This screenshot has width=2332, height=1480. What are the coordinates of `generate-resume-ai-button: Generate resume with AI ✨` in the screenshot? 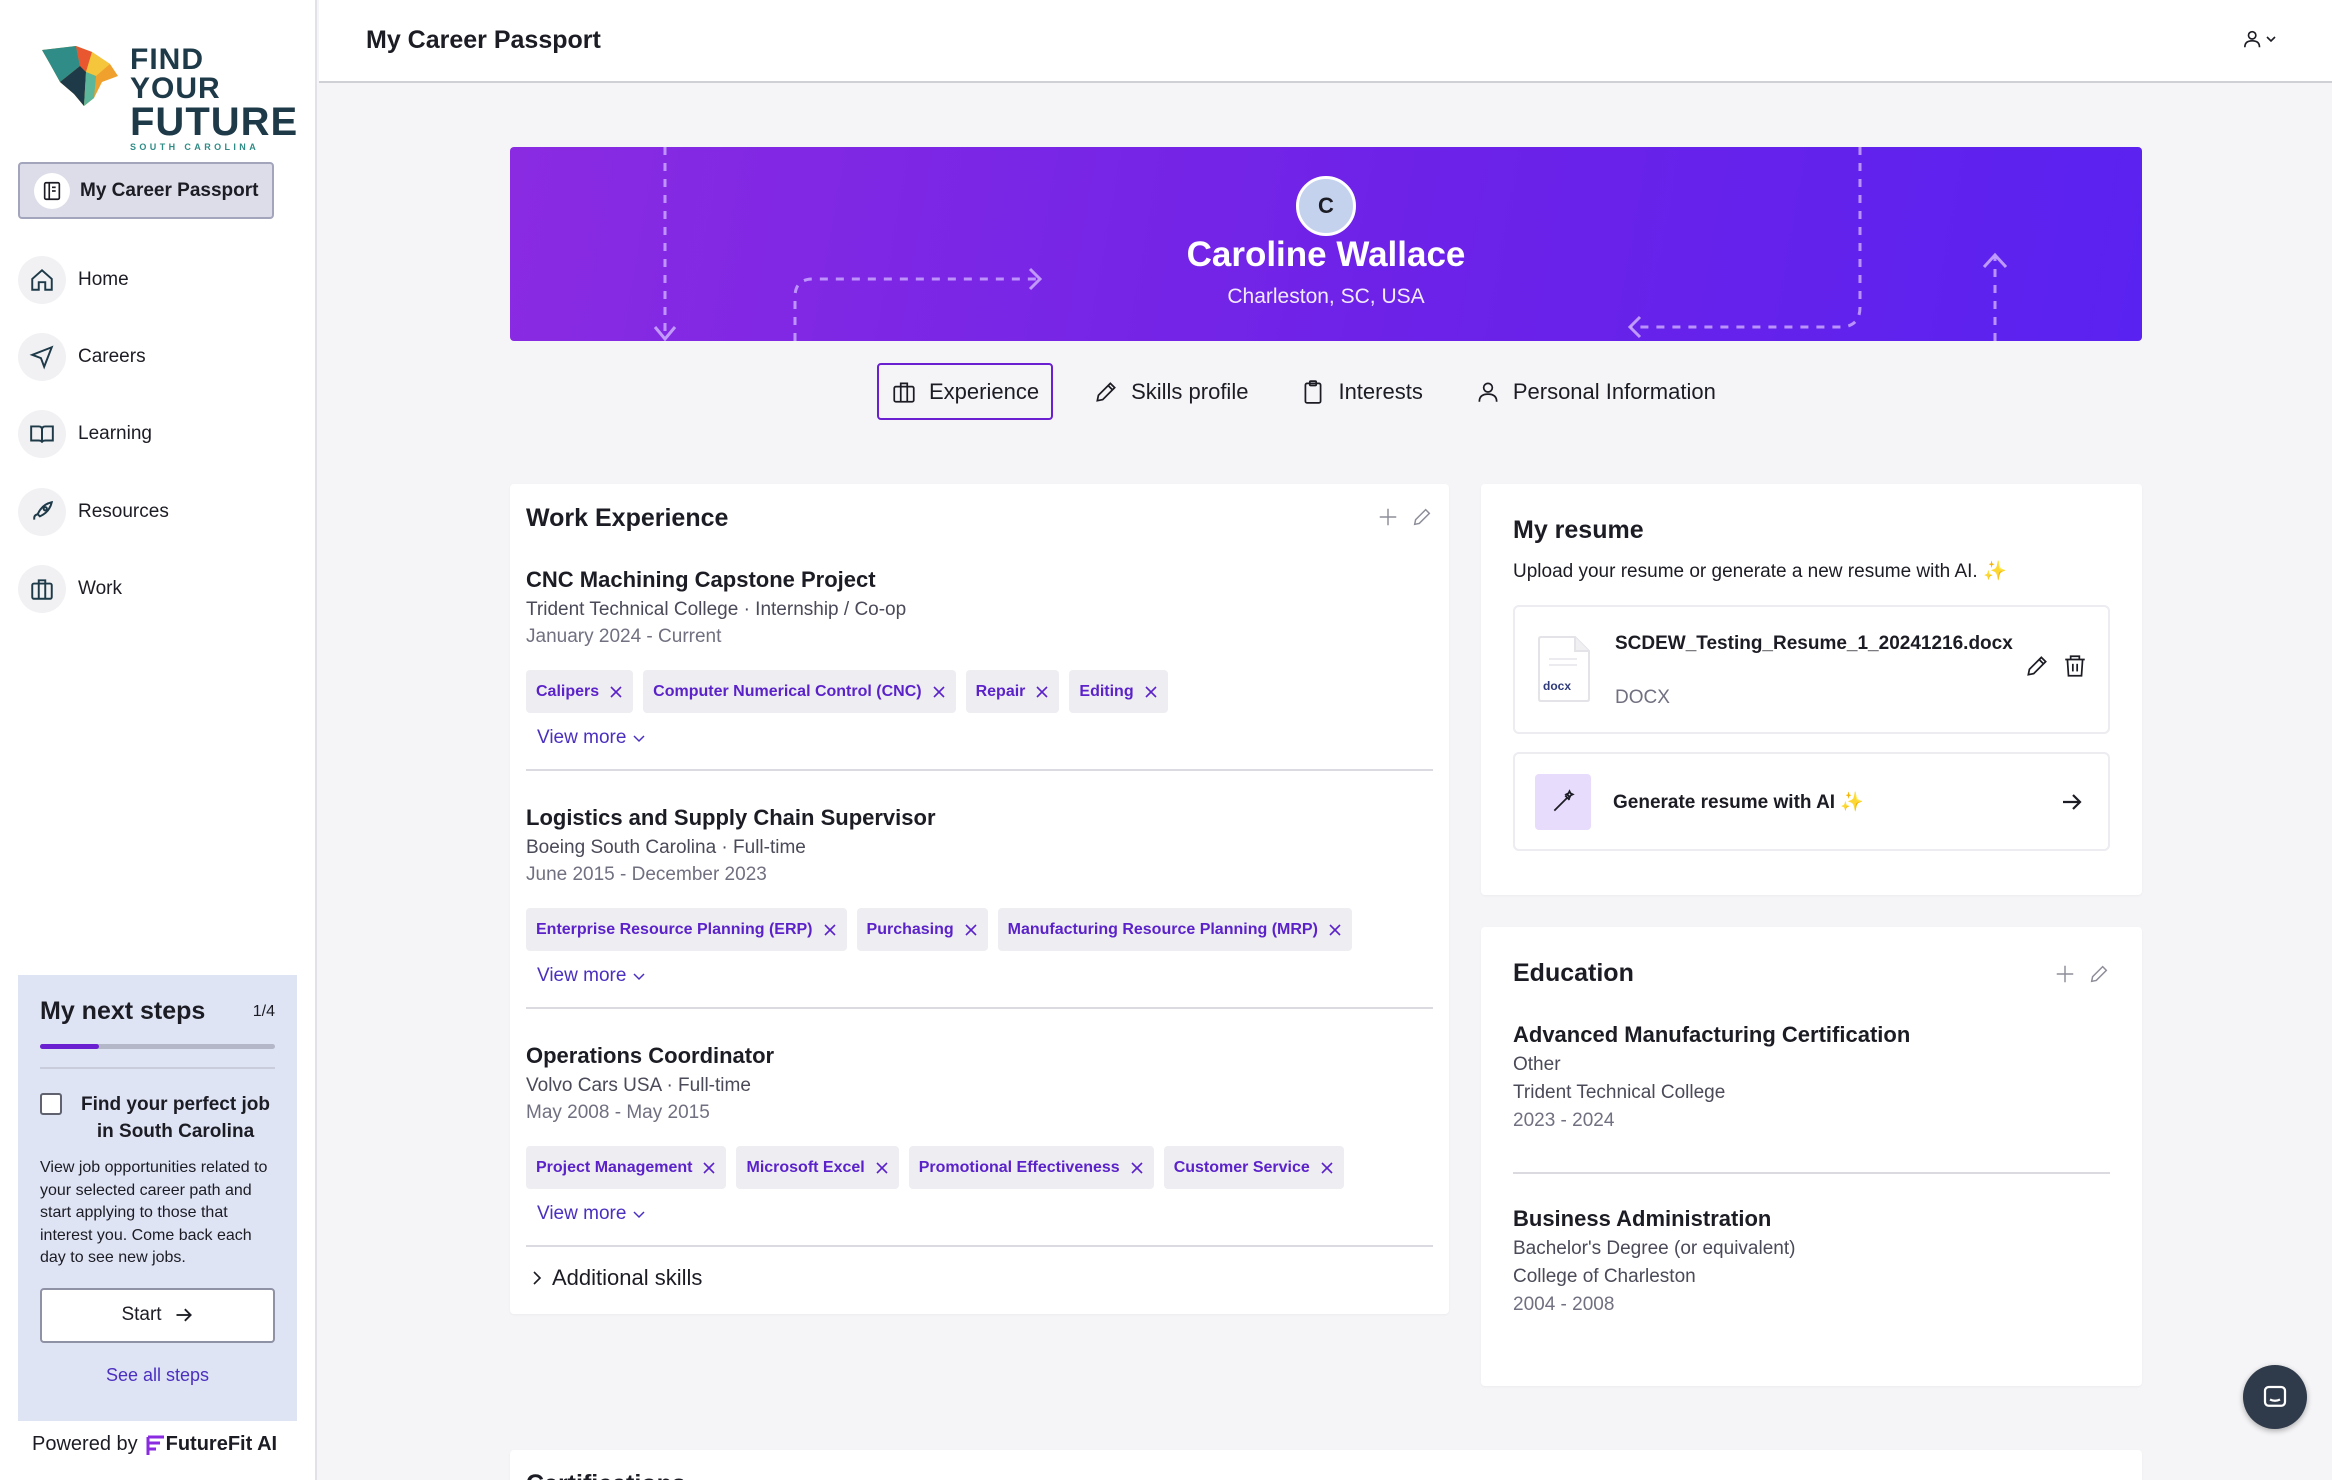 It's located at (1811, 801).